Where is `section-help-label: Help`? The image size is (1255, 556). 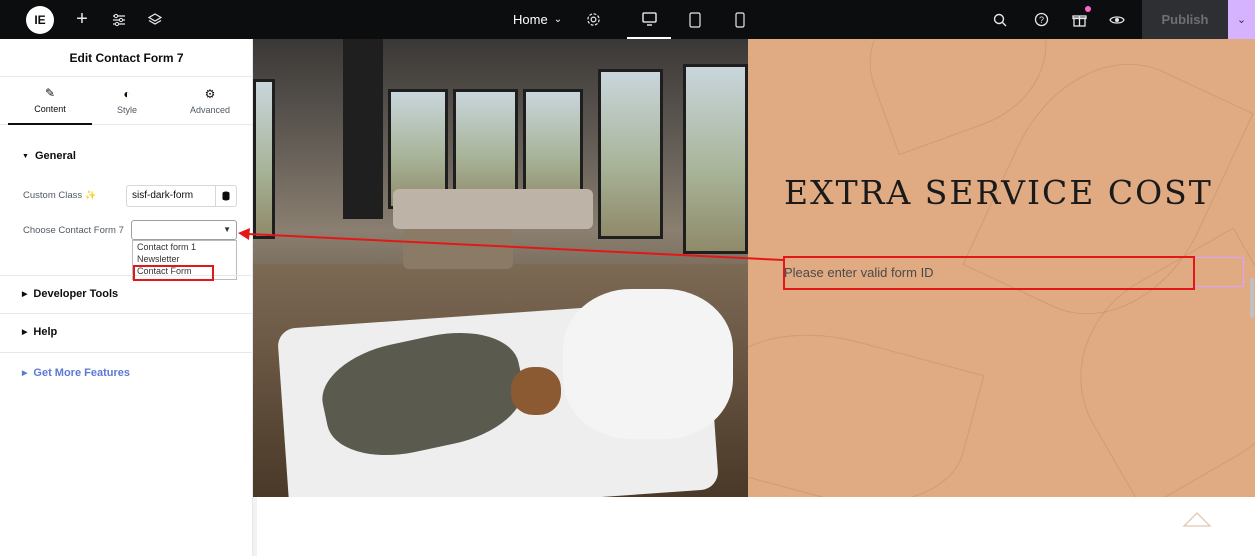 section-help-label: Help is located at coordinates (45, 332).